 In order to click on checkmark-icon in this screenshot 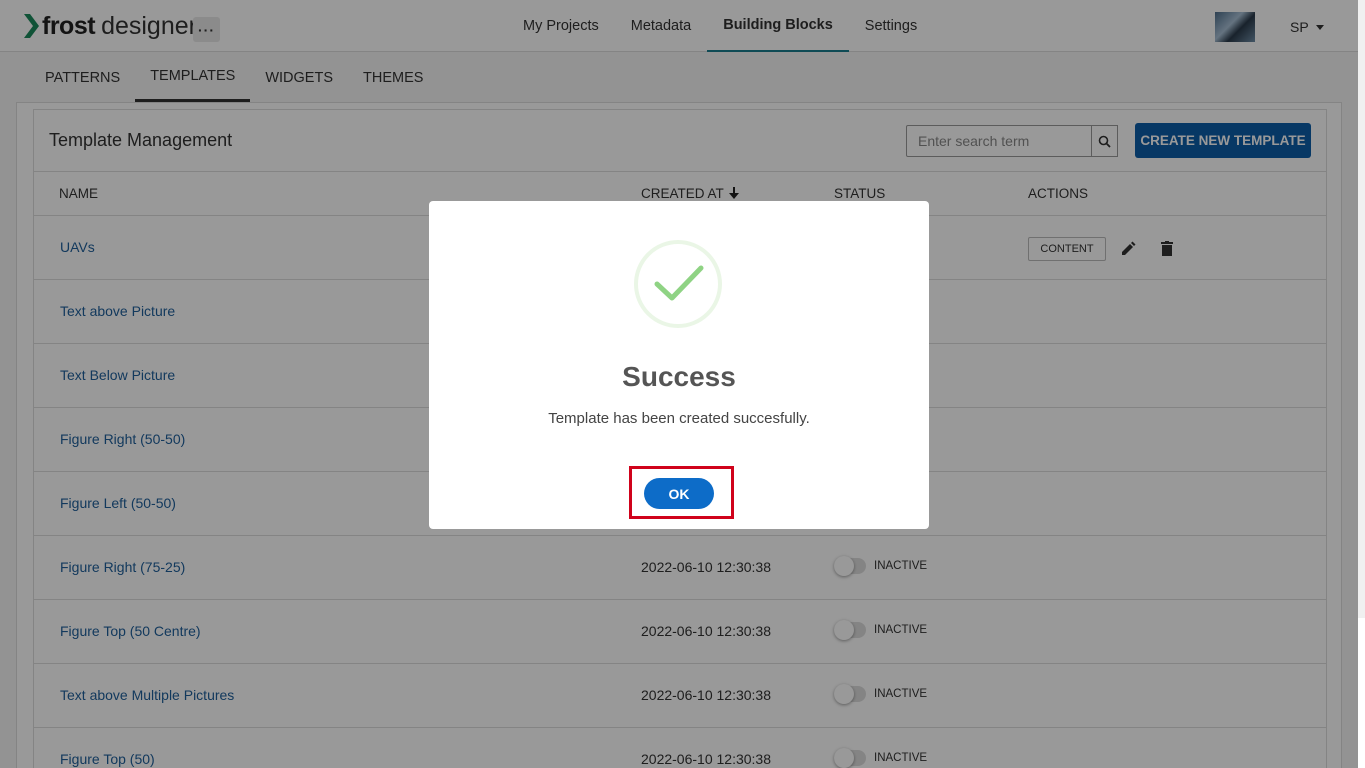, I will do `click(679, 283)`.